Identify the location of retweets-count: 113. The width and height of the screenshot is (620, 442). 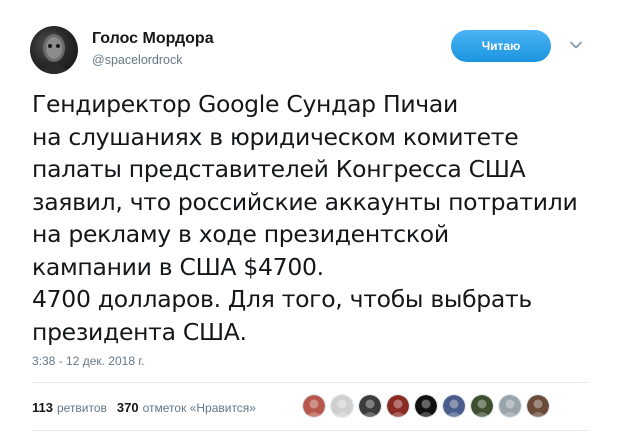
(42, 407).